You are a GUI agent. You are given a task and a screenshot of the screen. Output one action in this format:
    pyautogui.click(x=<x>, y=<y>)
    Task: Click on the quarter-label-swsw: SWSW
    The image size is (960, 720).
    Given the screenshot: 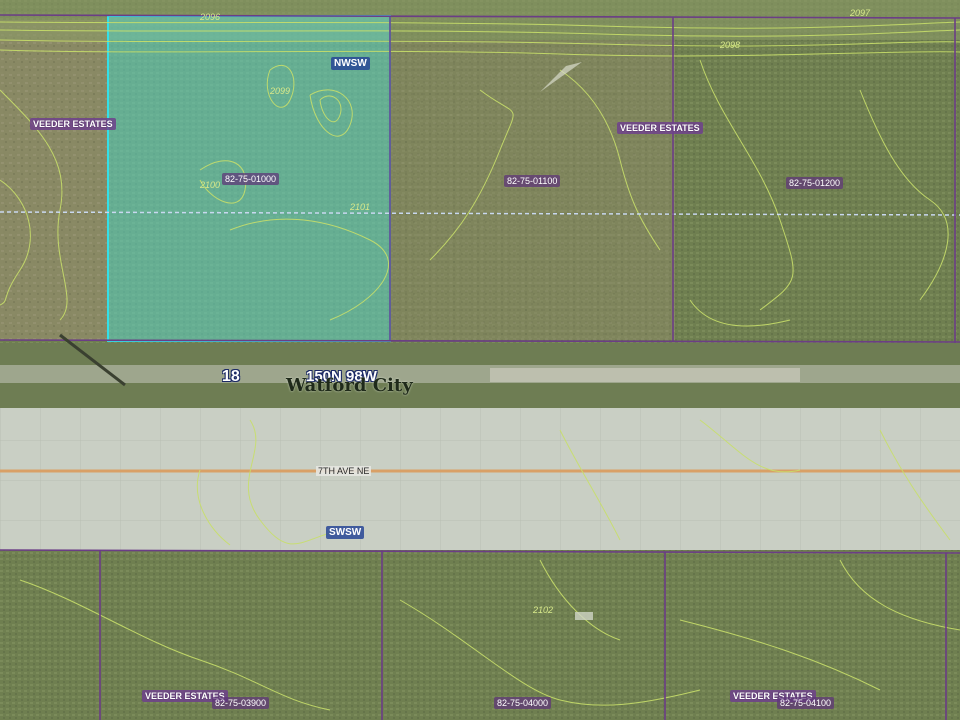 What is the action you would take?
    pyautogui.click(x=345, y=532)
    